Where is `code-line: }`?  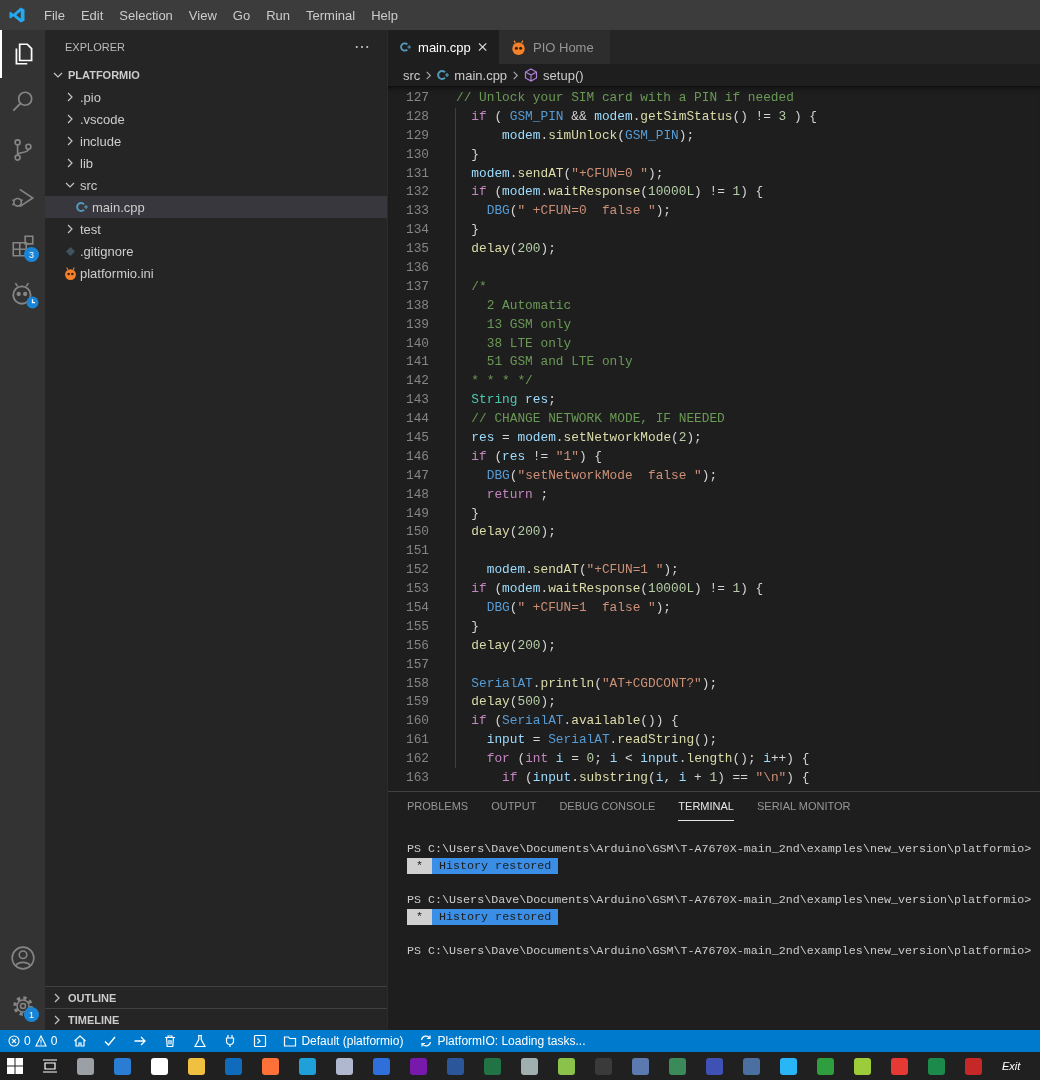 code-line: } is located at coordinates (475, 230).